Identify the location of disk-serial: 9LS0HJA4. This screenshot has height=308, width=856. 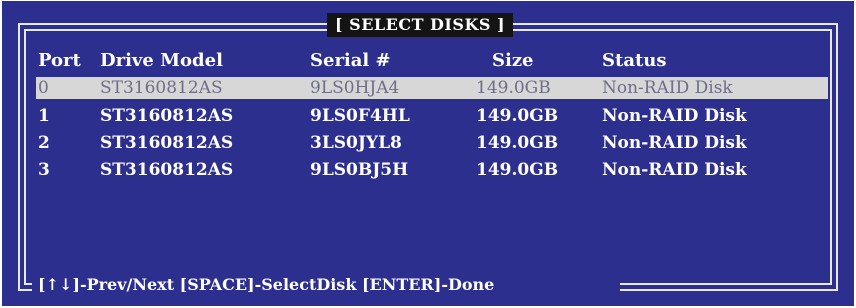
(355, 88).